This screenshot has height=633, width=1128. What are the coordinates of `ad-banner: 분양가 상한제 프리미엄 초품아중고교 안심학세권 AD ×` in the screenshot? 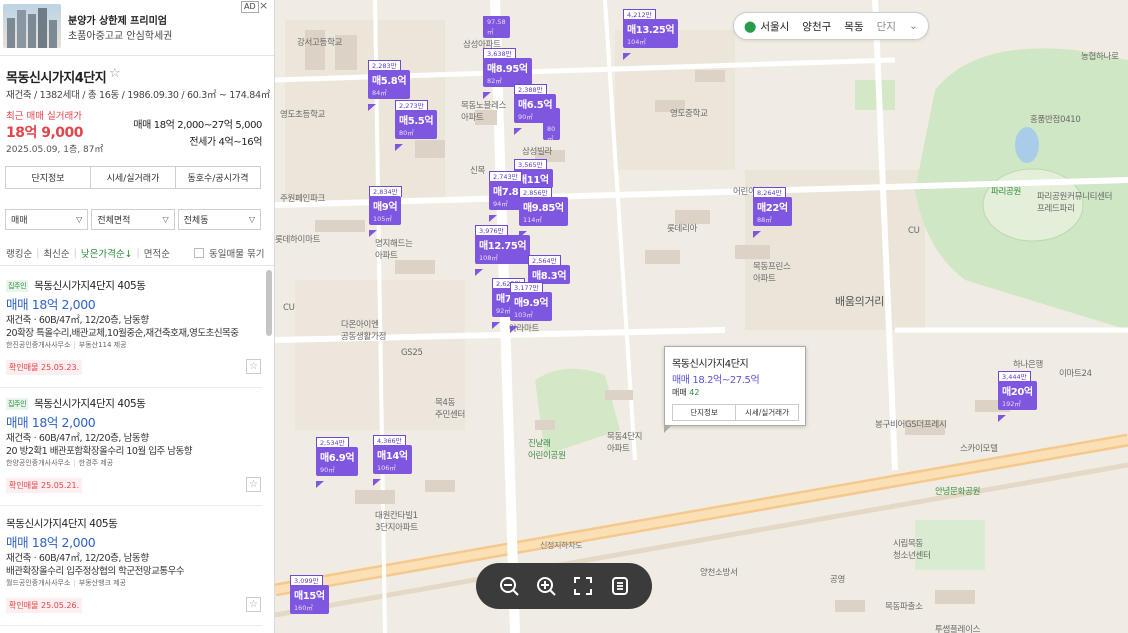 It's located at (137, 28).